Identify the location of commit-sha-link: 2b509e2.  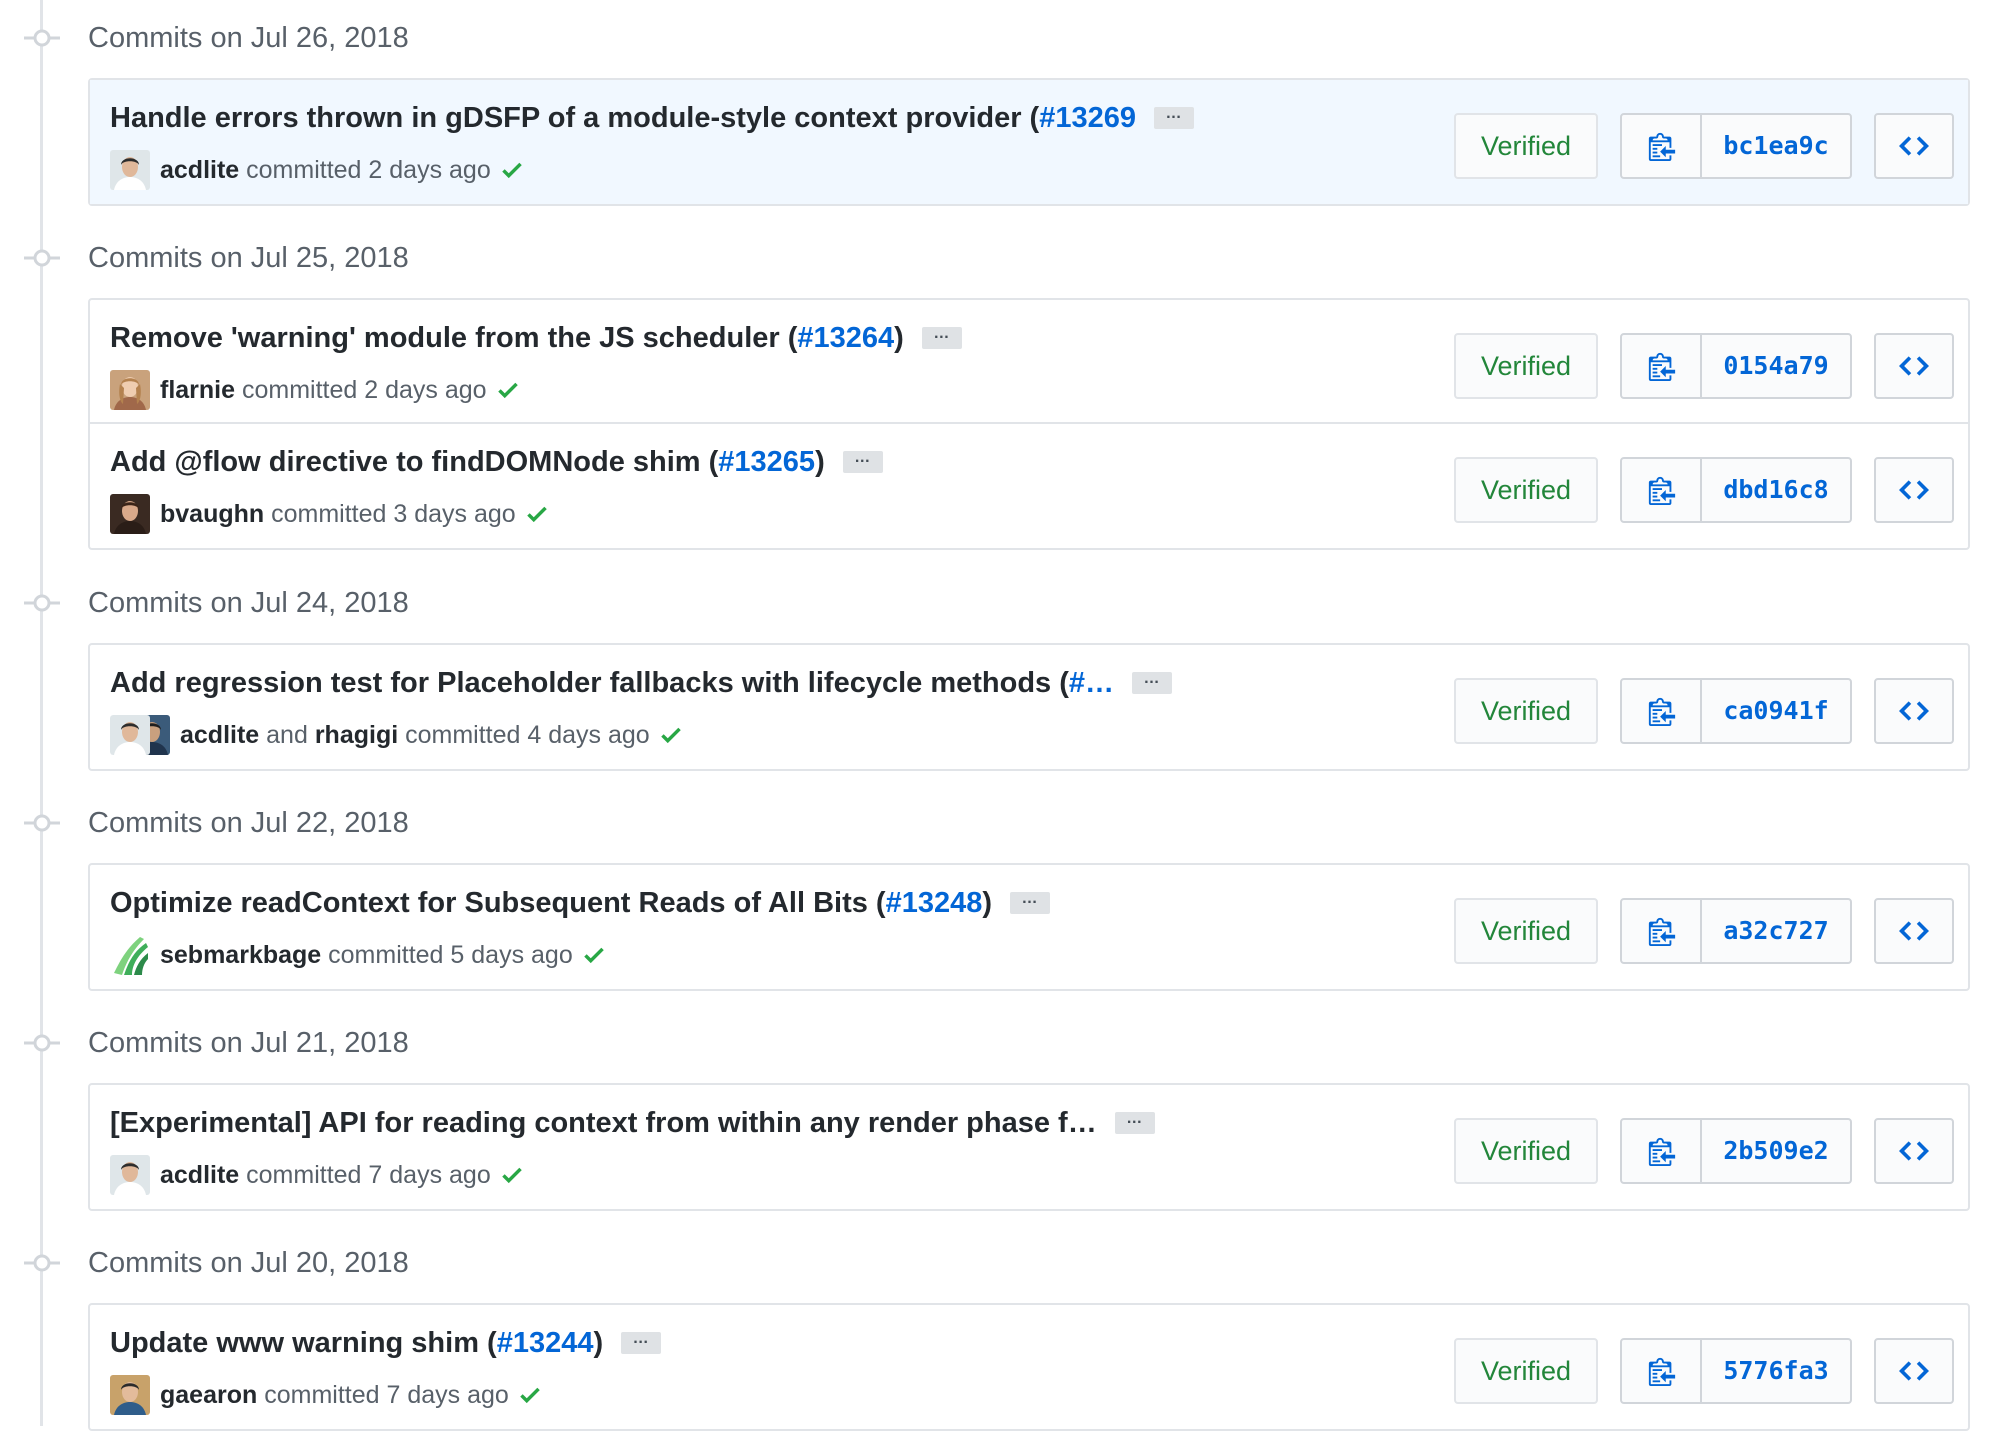
(1776, 1151).